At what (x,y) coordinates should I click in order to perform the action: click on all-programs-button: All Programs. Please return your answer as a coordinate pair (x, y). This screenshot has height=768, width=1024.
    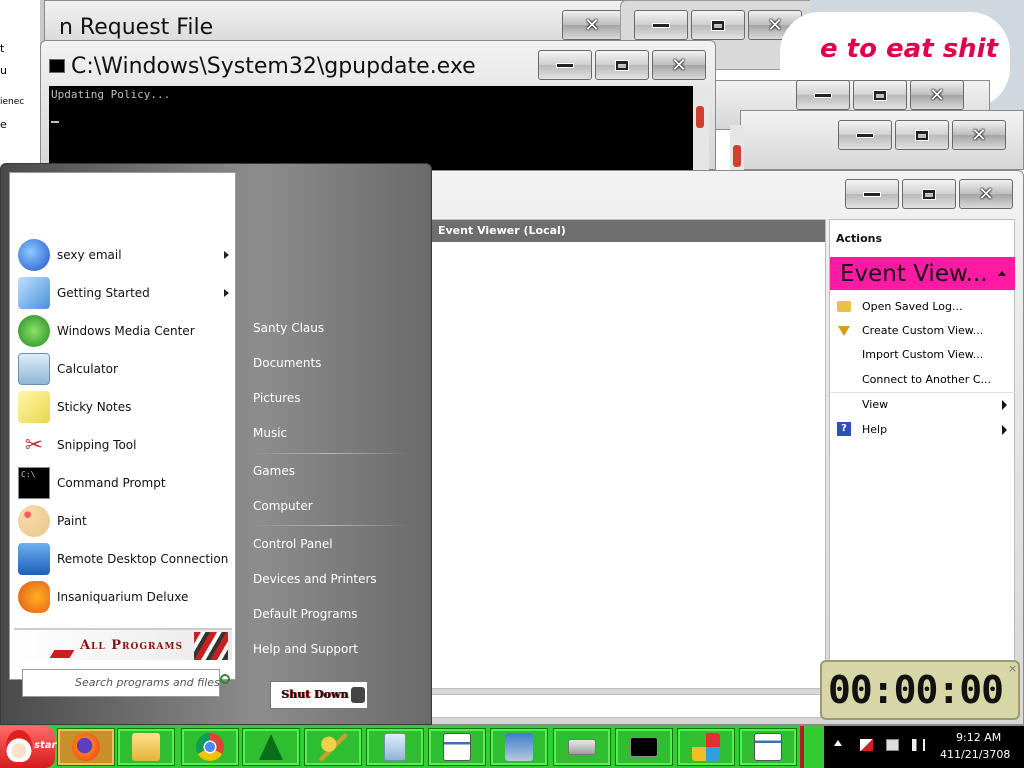
    Looking at the image, I should click on (123, 644).